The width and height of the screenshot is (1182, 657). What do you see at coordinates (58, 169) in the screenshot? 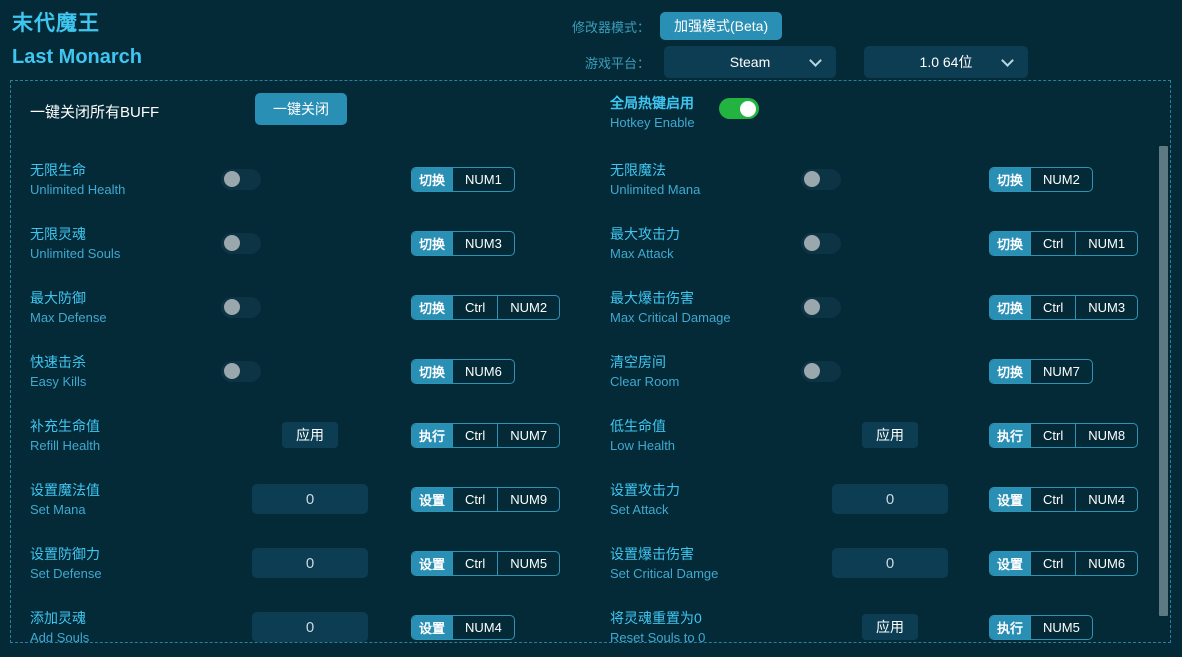
I see `cheat-label-cn: 无限生命` at bounding box center [58, 169].